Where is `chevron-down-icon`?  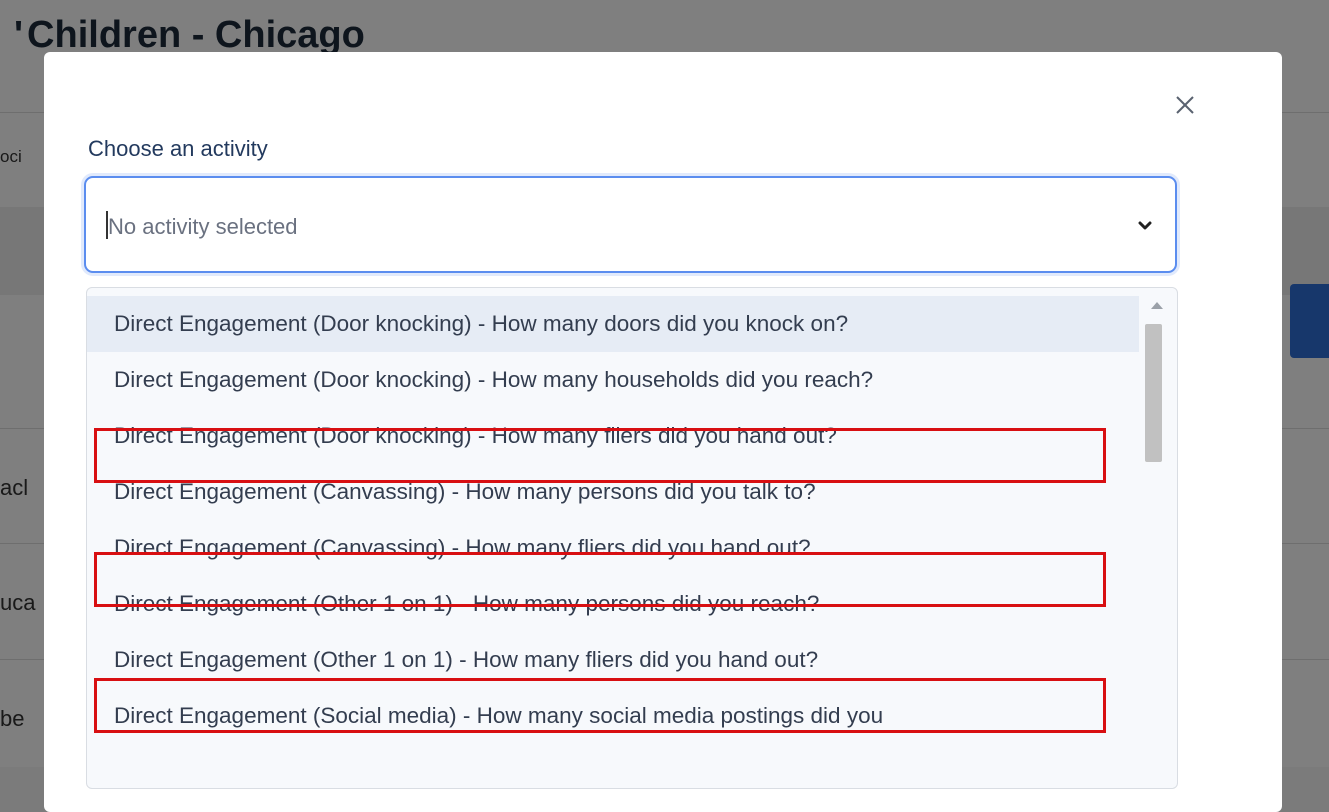 chevron-down-icon is located at coordinates (1145, 226).